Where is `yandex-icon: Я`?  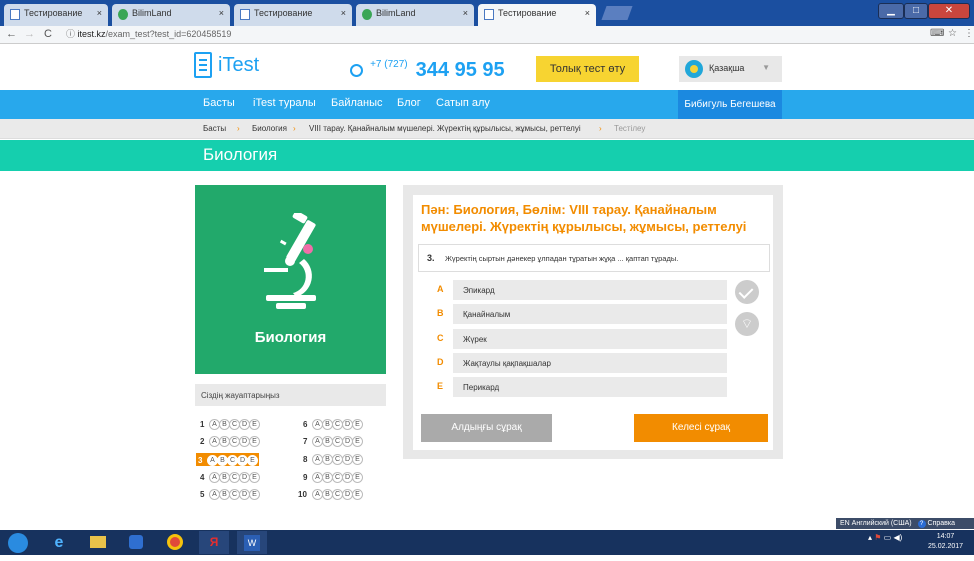 yandex-icon: Я is located at coordinates (214, 542).